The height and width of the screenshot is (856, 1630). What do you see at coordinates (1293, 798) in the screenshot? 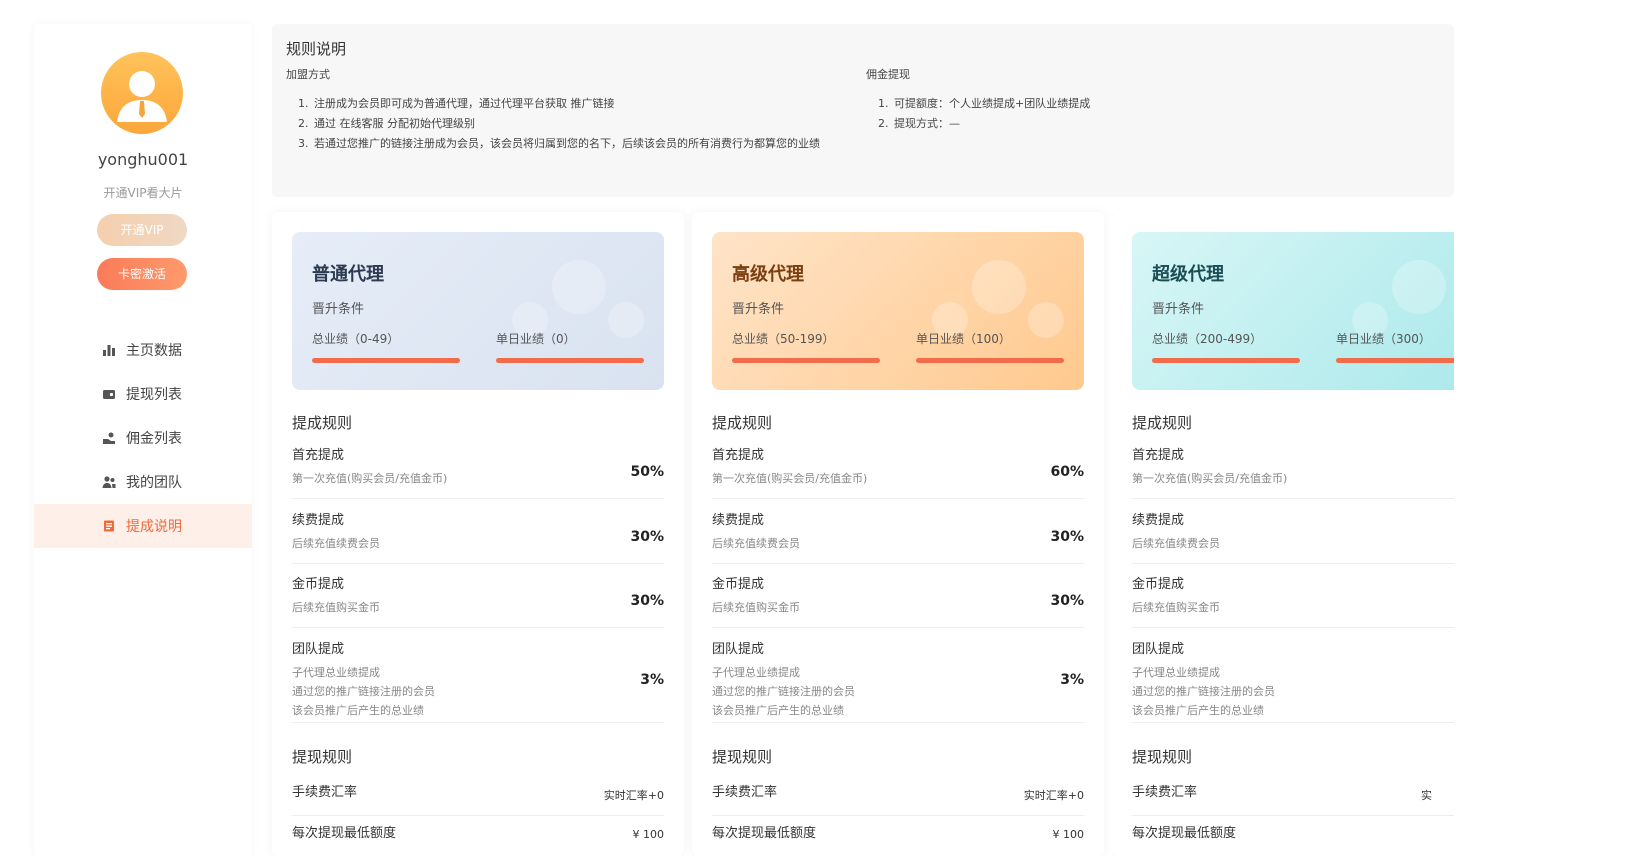
I see `rule-row-fee: 手续费汇率 实` at bounding box center [1293, 798].